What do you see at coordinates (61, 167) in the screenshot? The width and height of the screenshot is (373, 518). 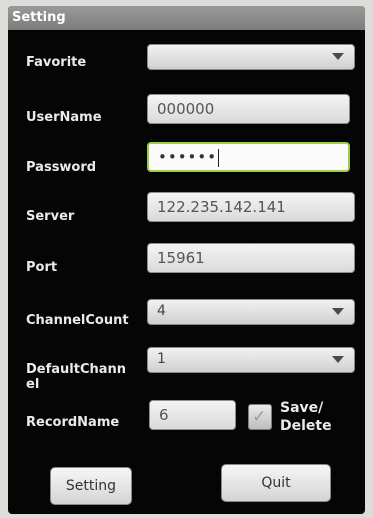 I see `password-label: Password` at bounding box center [61, 167].